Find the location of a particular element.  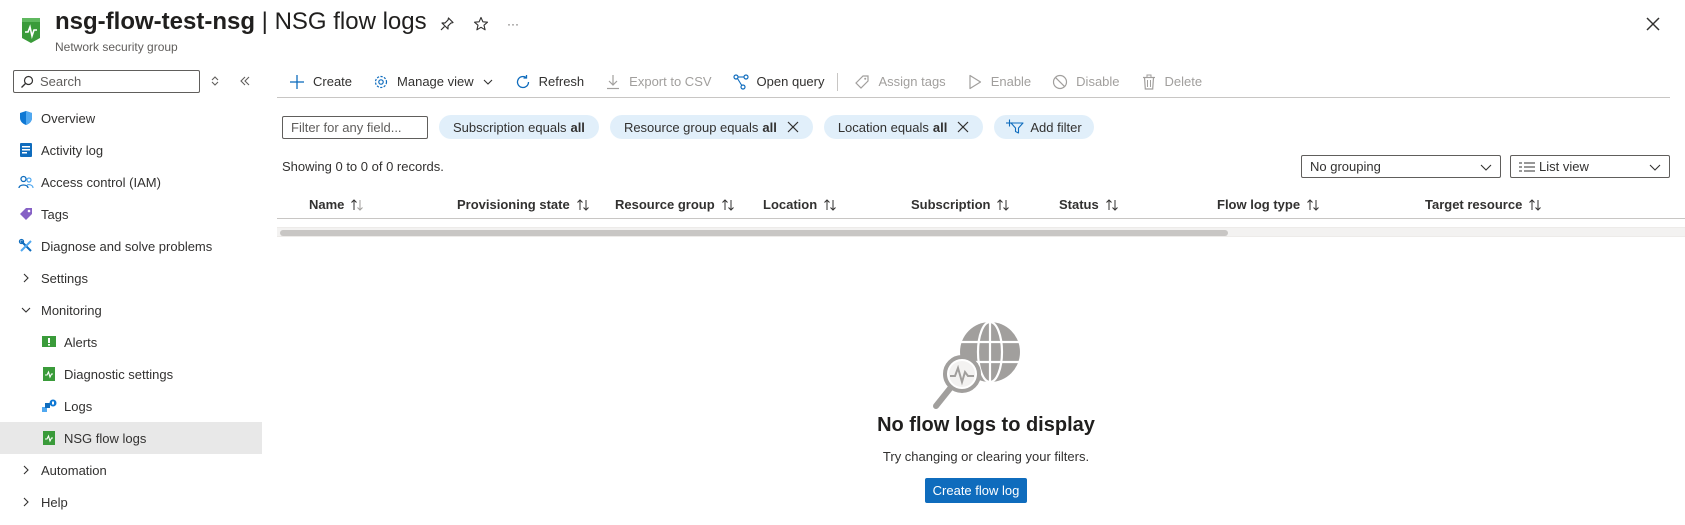

sidebar-group-settings: Settings is located at coordinates (131, 278).